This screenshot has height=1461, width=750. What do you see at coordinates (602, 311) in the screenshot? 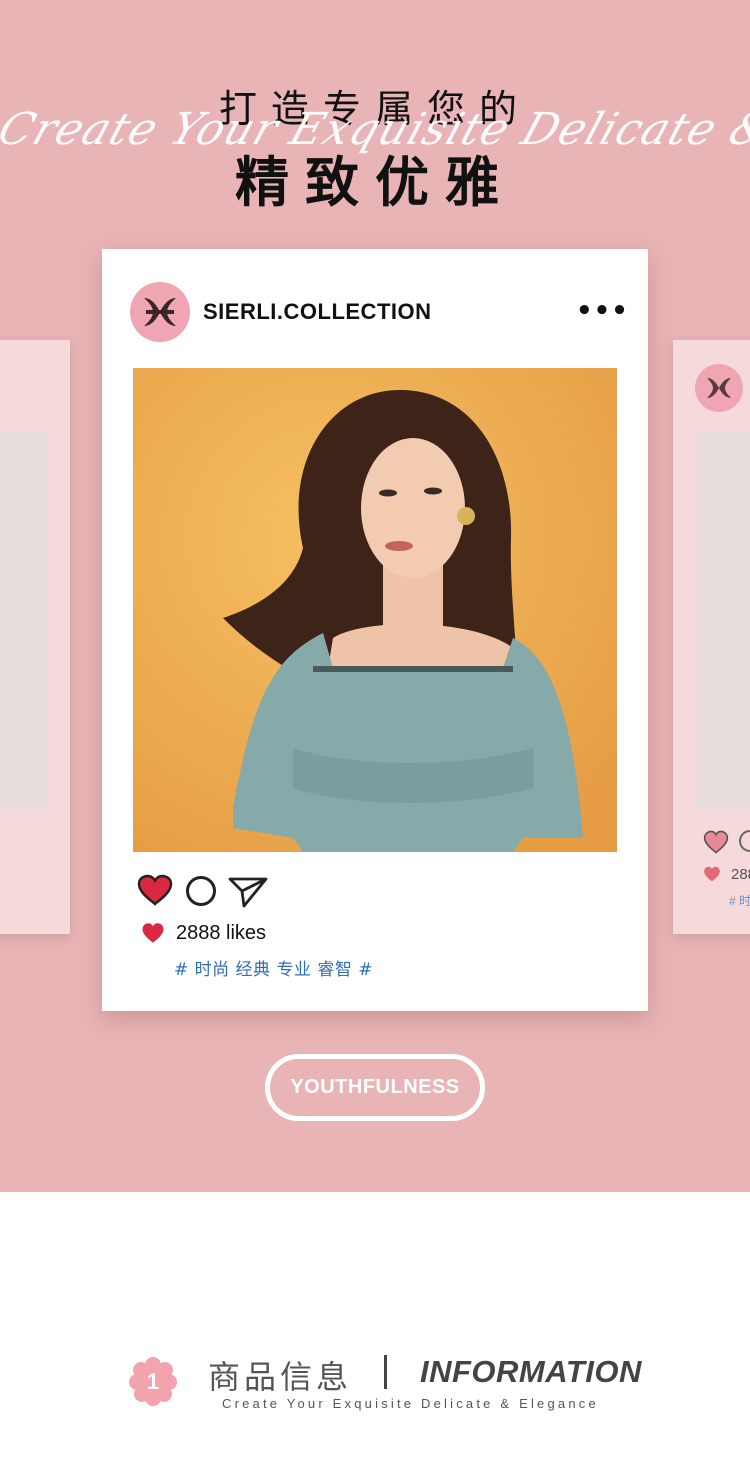
I see `more-icon: •••` at bounding box center [602, 311].